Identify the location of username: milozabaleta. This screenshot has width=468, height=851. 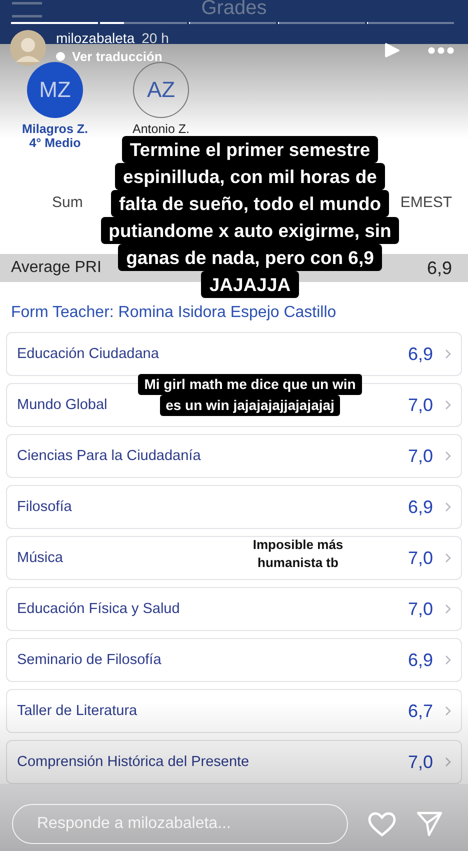
(95, 38).